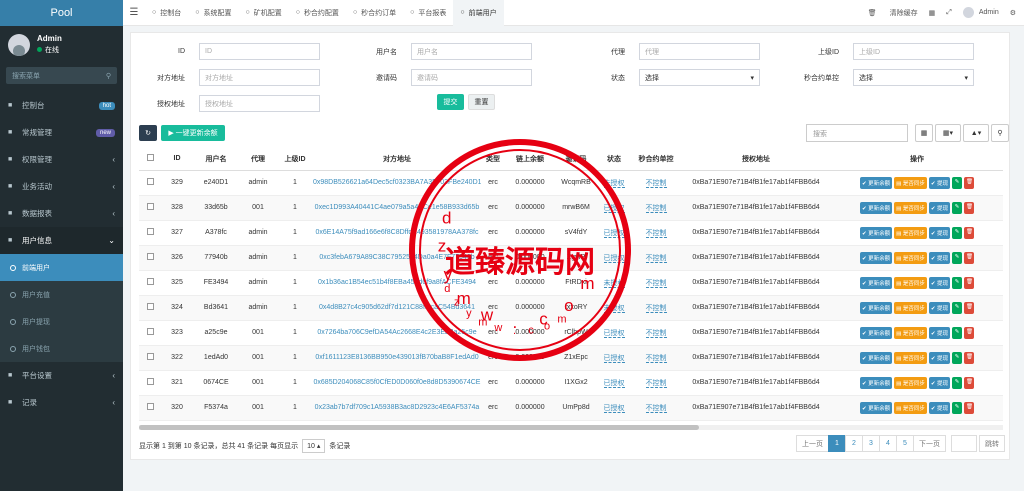 This screenshot has width=1024, height=491. Describe the element at coordinates (471, 77) in the screenshot. I see `filter-input: 邀请码` at that location.